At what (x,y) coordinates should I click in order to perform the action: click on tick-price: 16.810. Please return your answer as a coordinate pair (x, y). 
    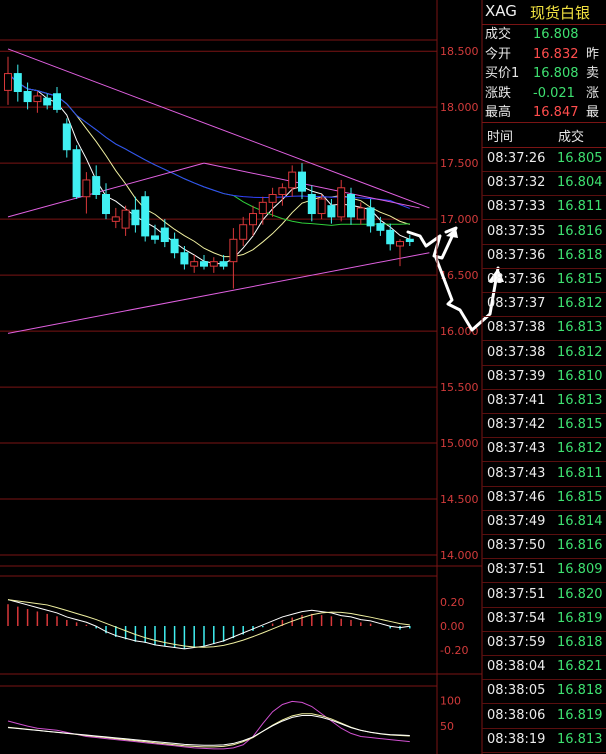
    Looking at the image, I should click on (580, 376).